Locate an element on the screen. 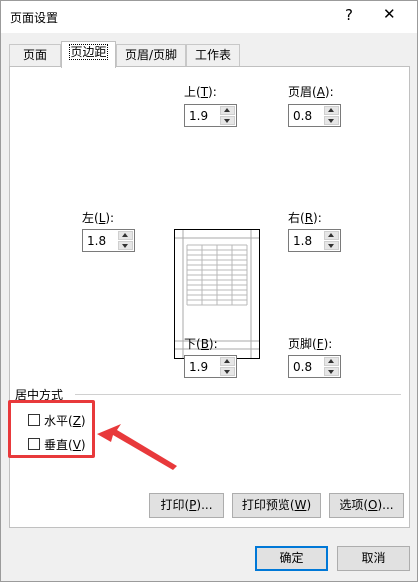 The image size is (419, 583). left-margin-spinner is located at coordinates (108, 240).